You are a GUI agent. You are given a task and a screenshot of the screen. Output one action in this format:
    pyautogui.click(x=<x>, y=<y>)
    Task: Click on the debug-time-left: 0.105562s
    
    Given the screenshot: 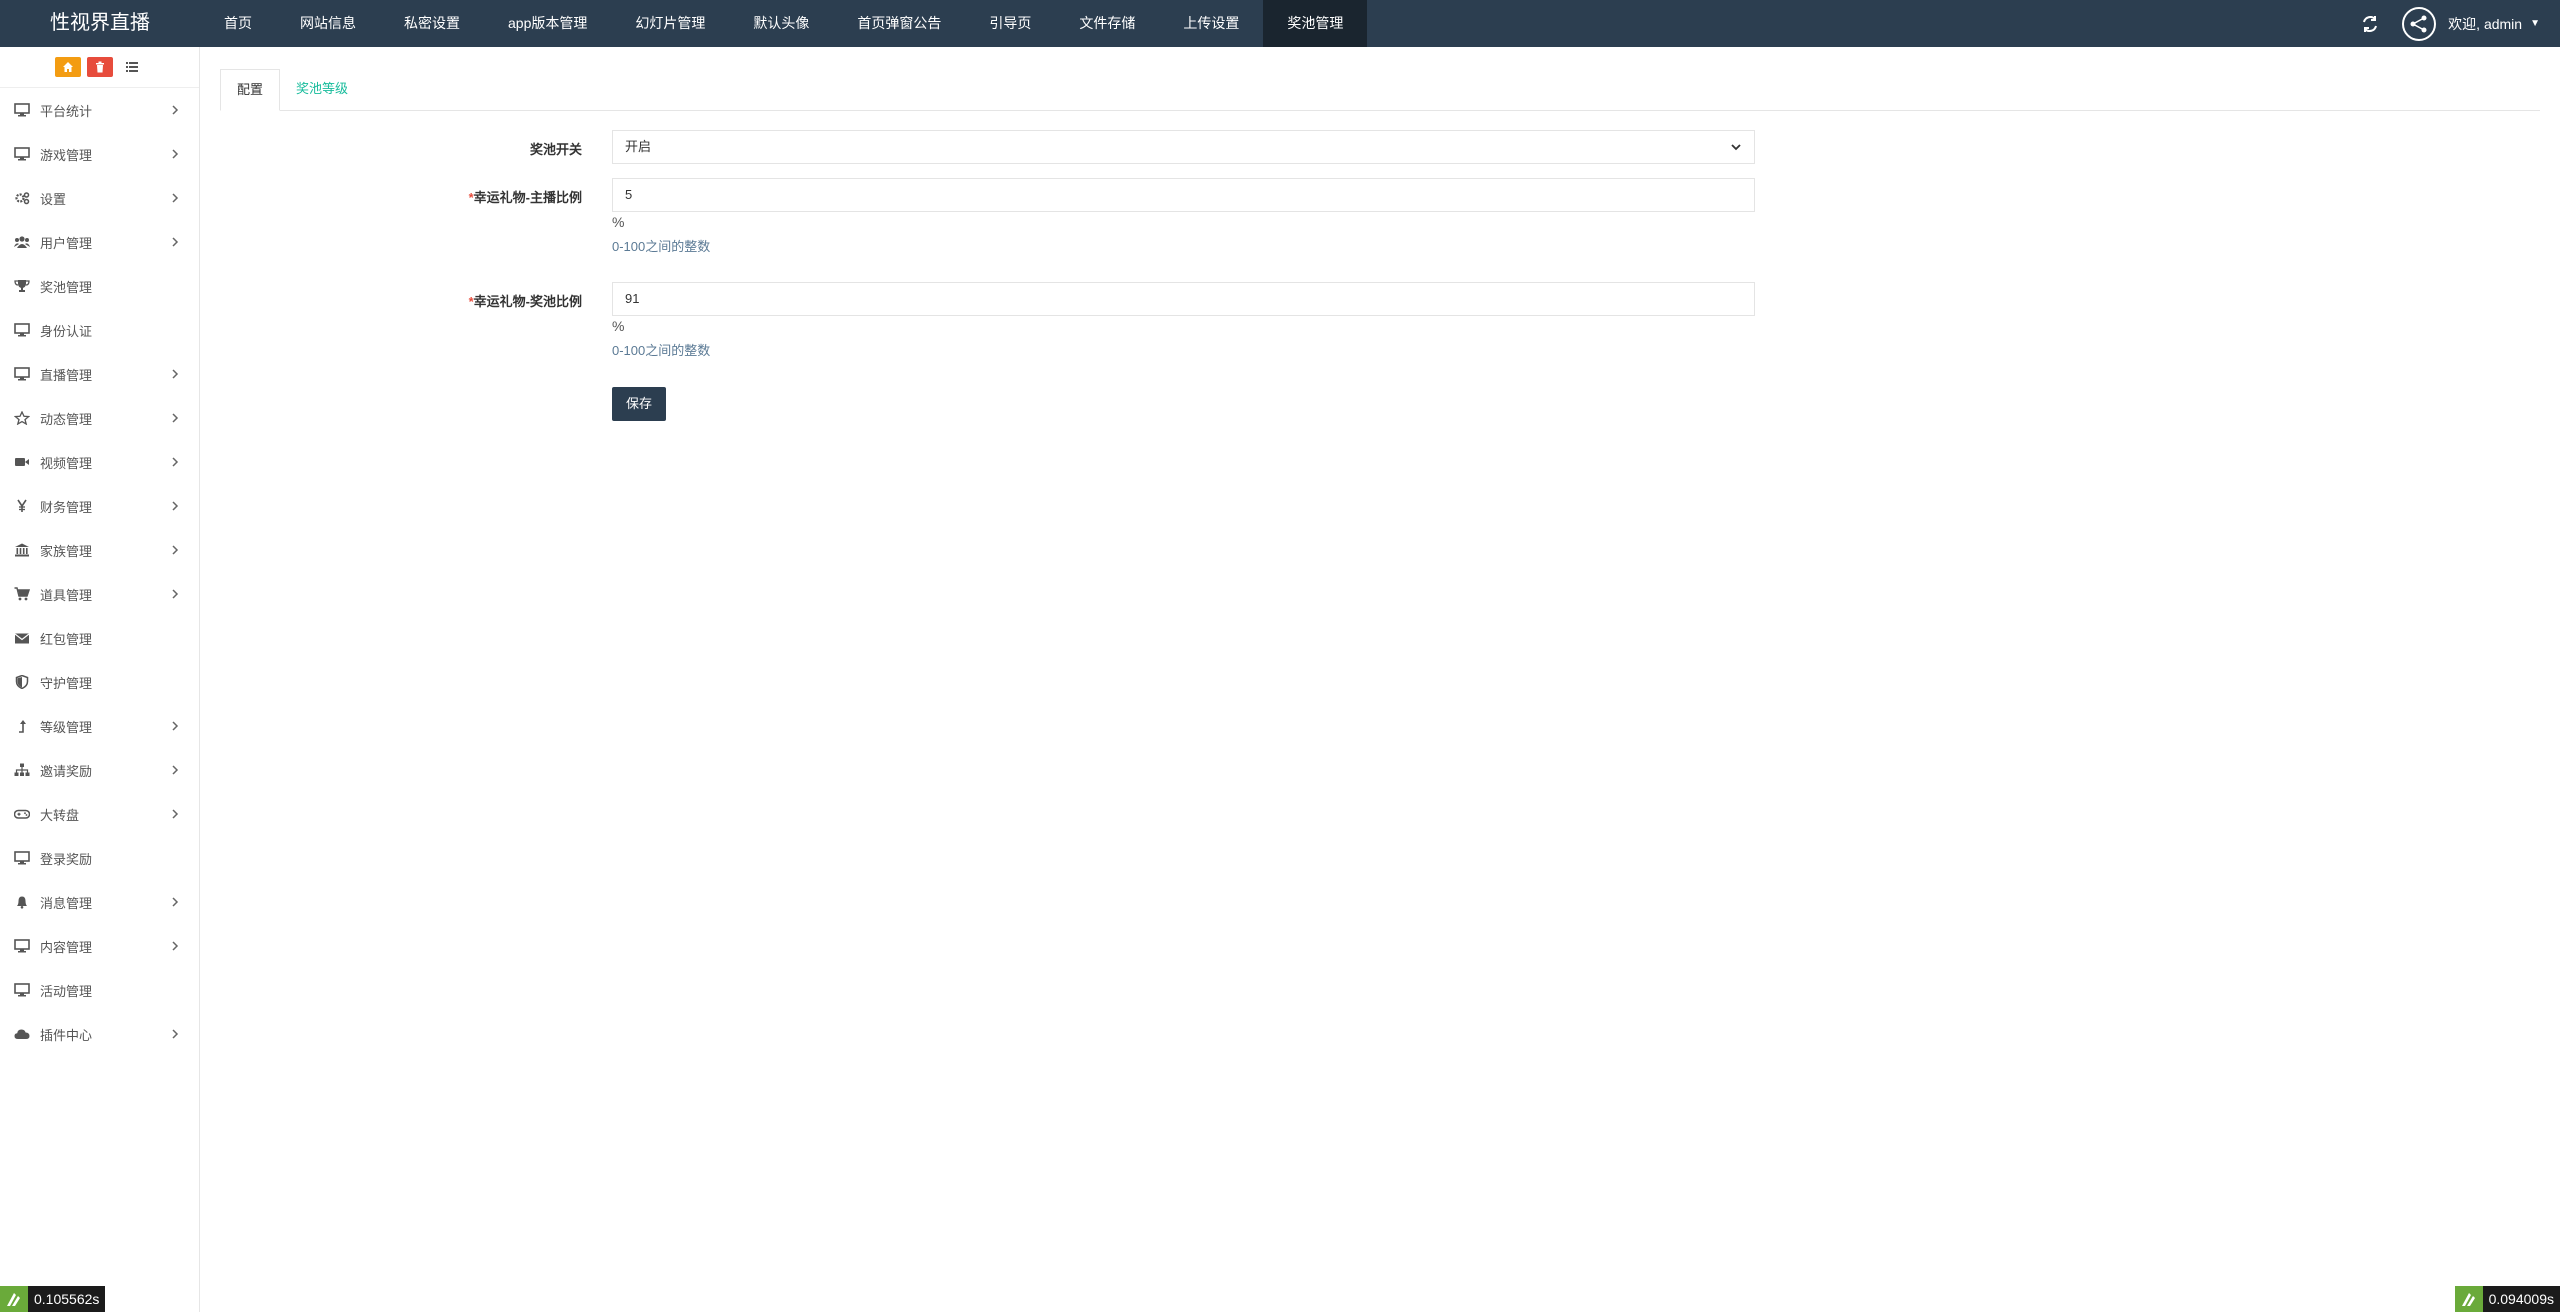 What is the action you would take?
    pyautogui.click(x=67, y=1299)
    